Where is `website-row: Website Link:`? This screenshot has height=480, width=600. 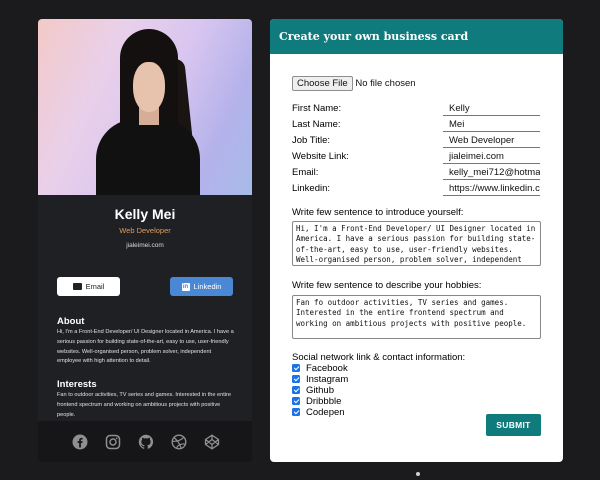
website-row: Website Link: is located at coordinates (417, 157).